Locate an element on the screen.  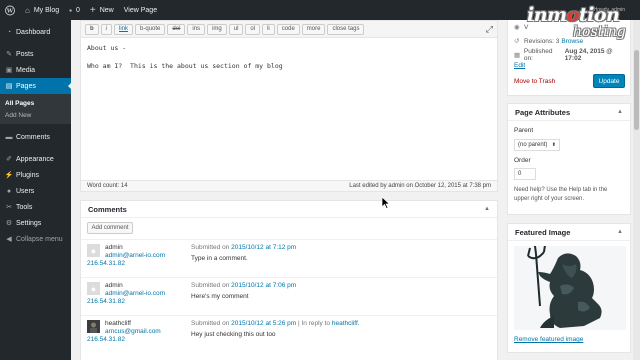
featured-image-title: Featured Image is located at coordinates (543, 232).